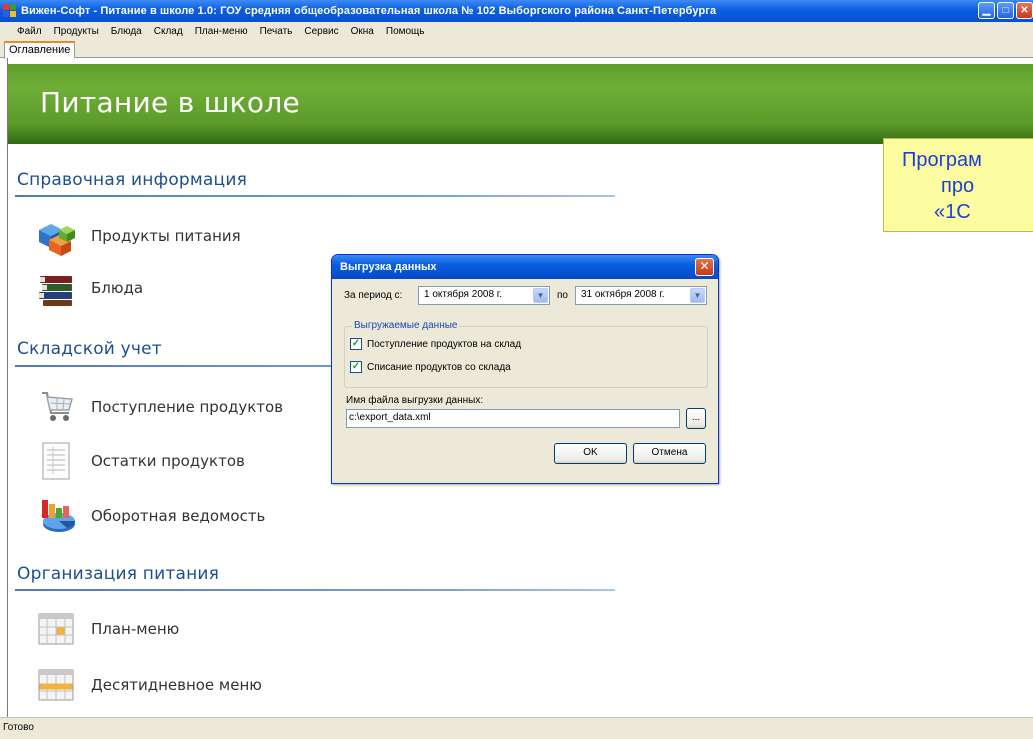 This screenshot has height=739, width=1033. Describe the element at coordinates (117, 288) in the screenshot. I see `nav-item-label: Блюда` at that location.